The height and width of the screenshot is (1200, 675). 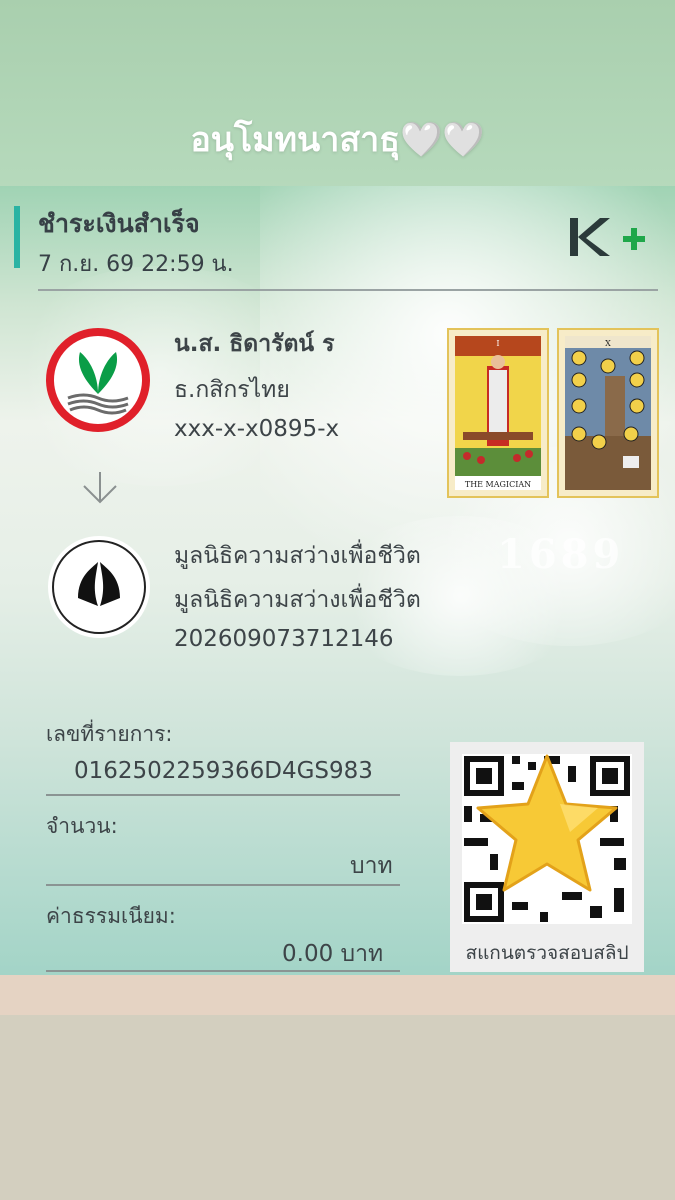 What do you see at coordinates (348, 290) in the screenshot?
I see `header-divider` at bounding box center [348, 290].